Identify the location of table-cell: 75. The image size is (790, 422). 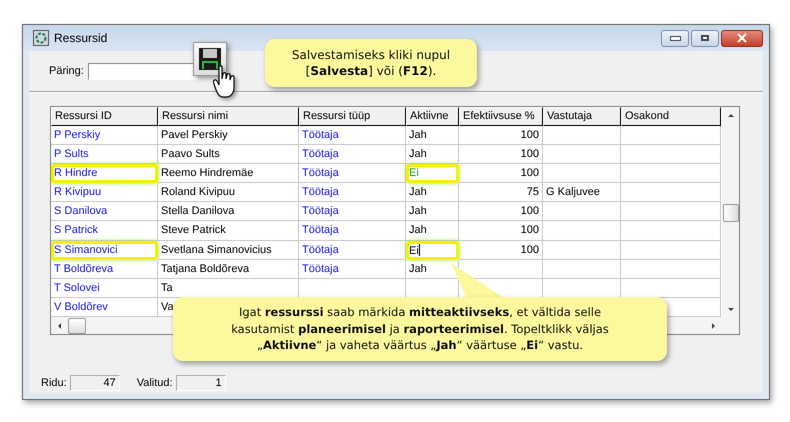
(501, 192).